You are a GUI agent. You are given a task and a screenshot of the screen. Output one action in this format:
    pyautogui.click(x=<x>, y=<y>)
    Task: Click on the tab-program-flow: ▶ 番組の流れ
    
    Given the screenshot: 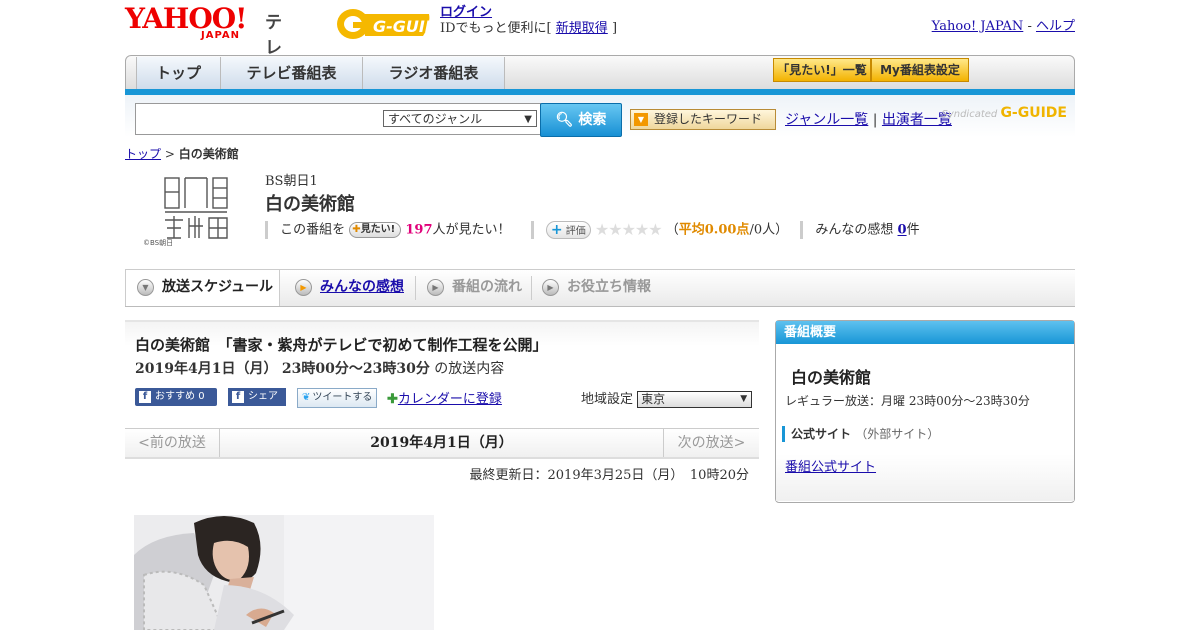 What is the action you would take?
    pyautogui.click(x=474, y=288)
    